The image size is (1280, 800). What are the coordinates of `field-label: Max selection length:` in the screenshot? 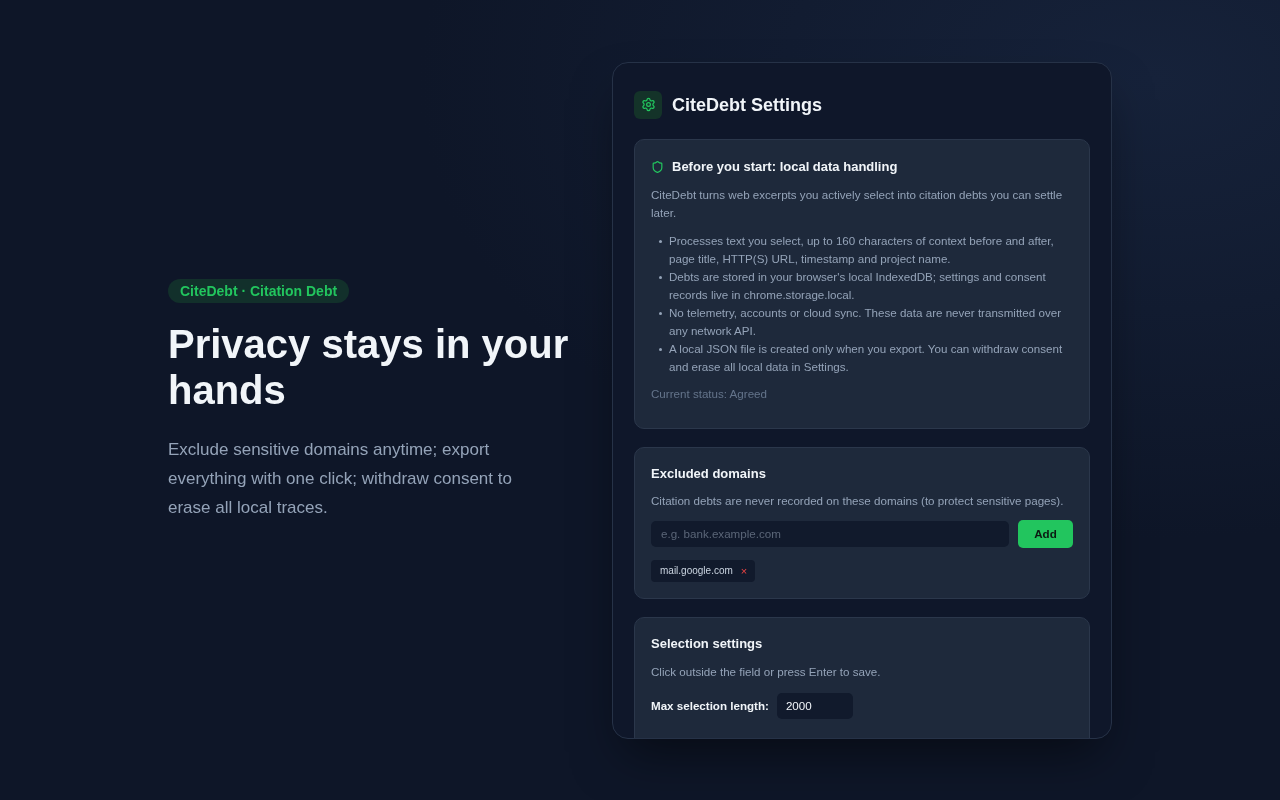 It's located at (710, 705).